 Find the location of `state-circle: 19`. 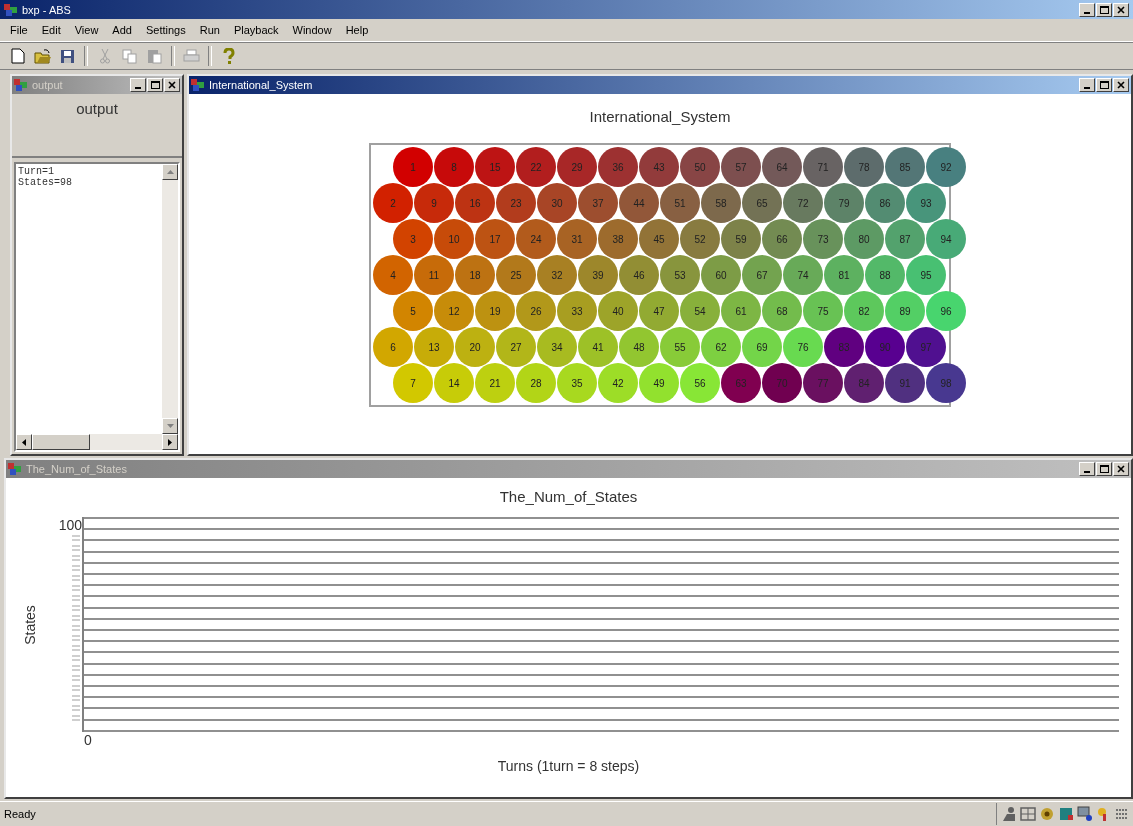

state-circle: 19 is located at coordinates (495, 311).